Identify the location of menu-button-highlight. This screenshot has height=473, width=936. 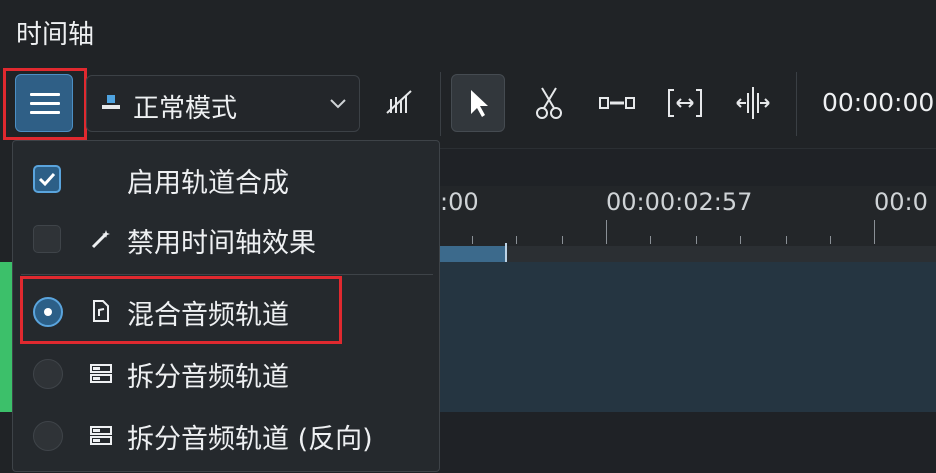
(45, 104).